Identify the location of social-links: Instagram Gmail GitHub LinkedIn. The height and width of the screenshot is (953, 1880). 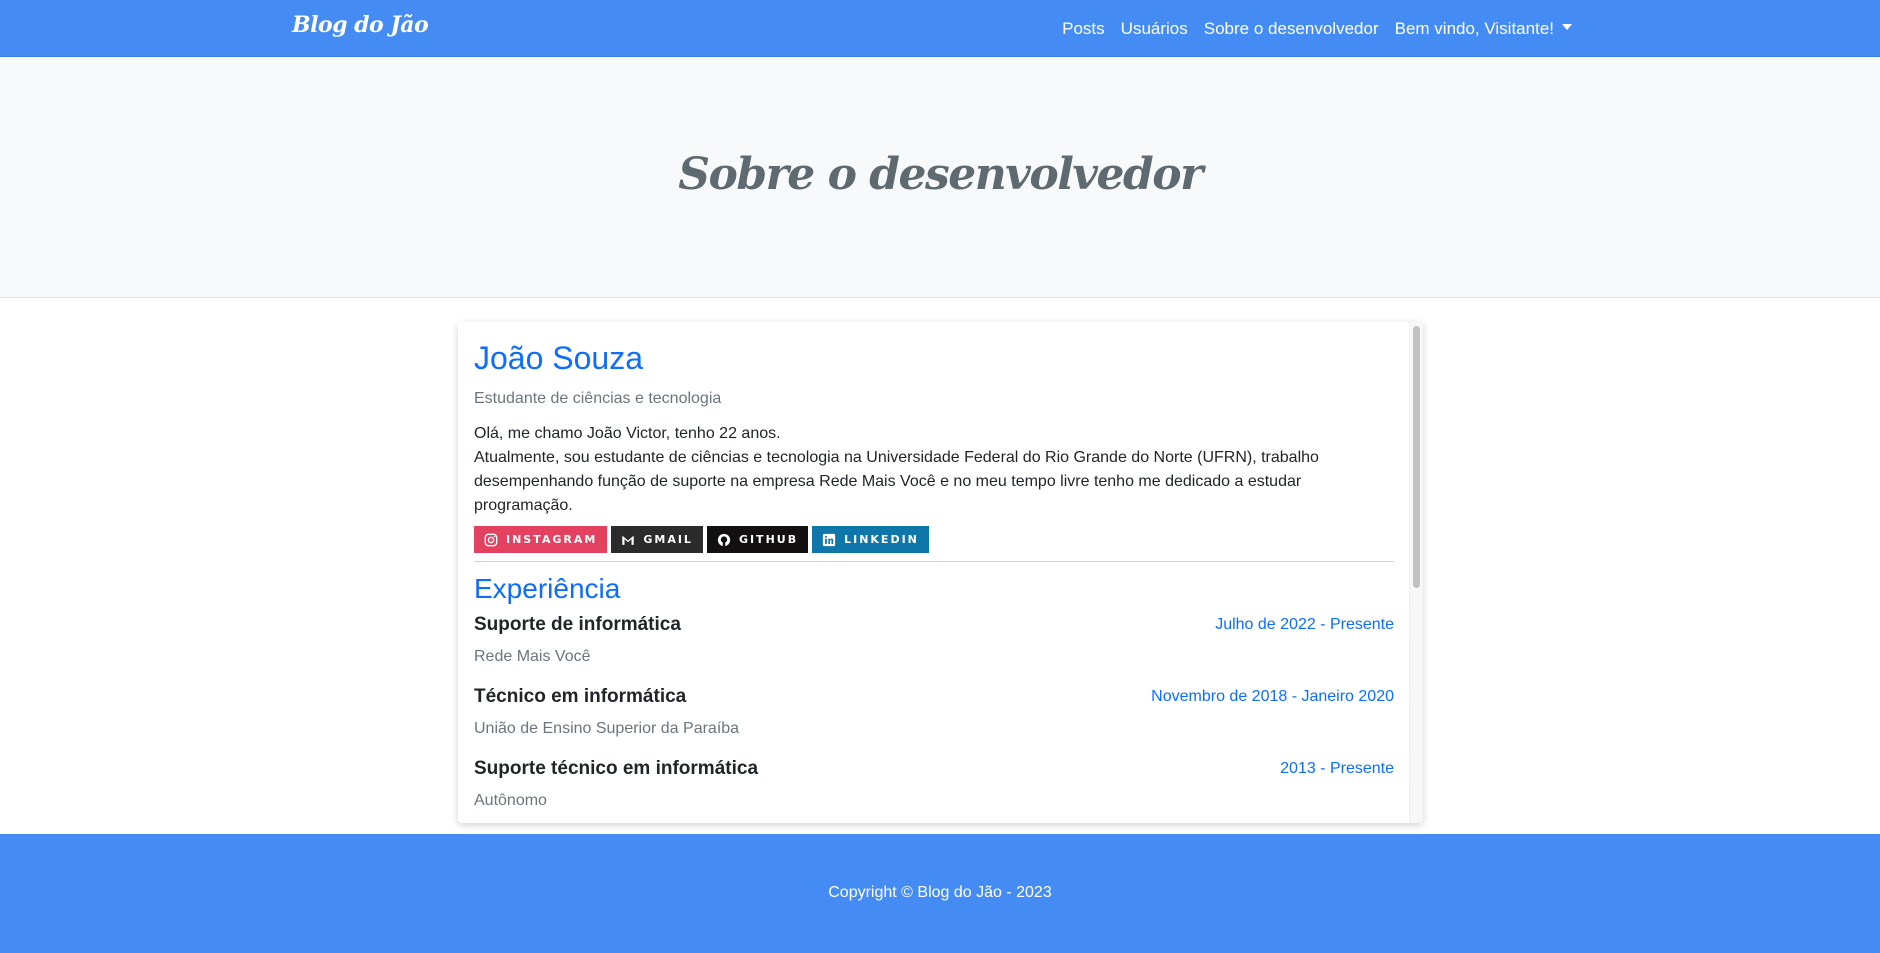
(934, 539).